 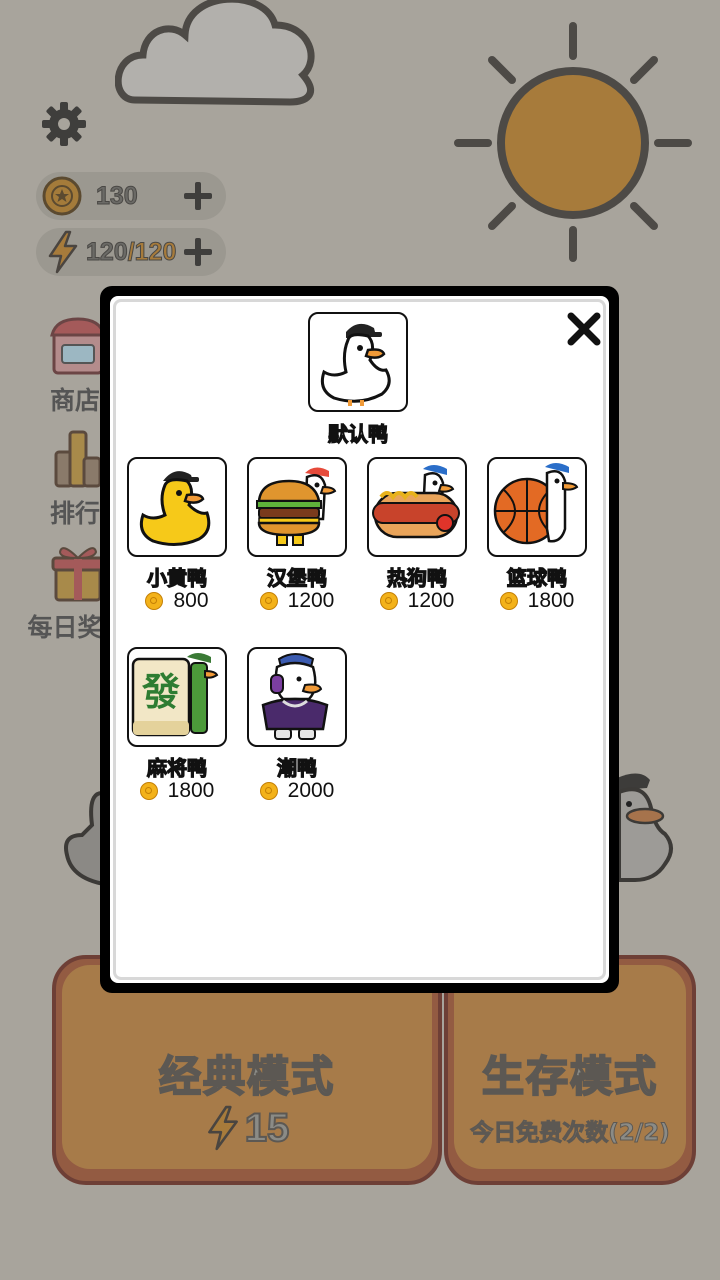 I want to click on coin-counter: 130, so click(x=131, y=196).